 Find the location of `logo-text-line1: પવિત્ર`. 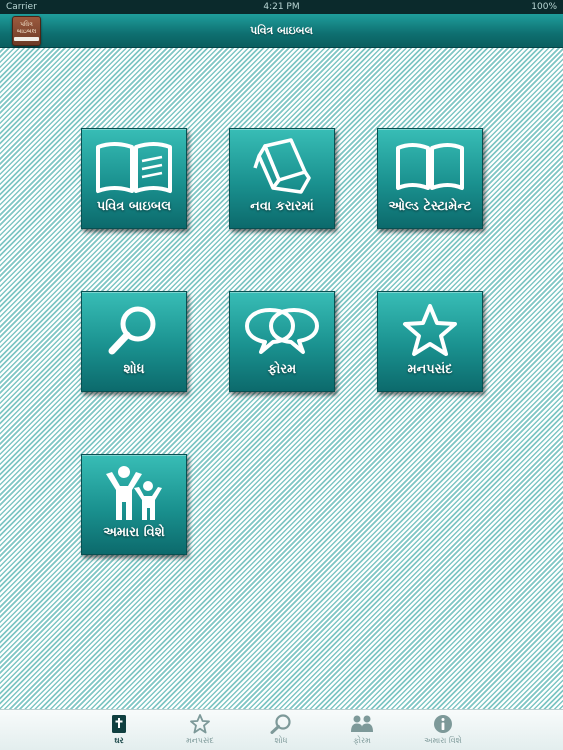

logo-text-line1: પવિત્ર is located at coordinates (26, 24).